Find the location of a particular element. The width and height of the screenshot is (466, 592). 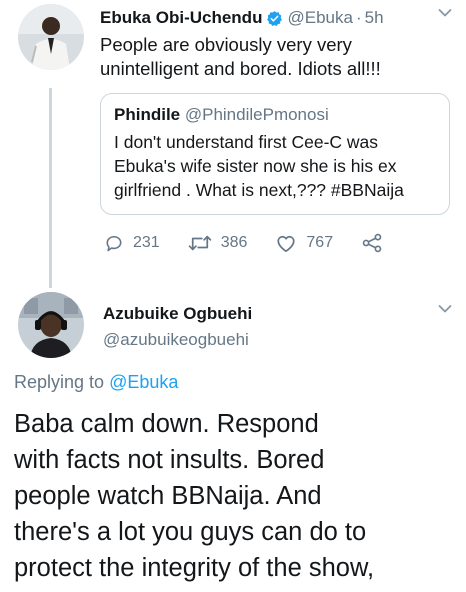

tweet-action-bar: 231 386 767 is located at coordinates (262, 243).